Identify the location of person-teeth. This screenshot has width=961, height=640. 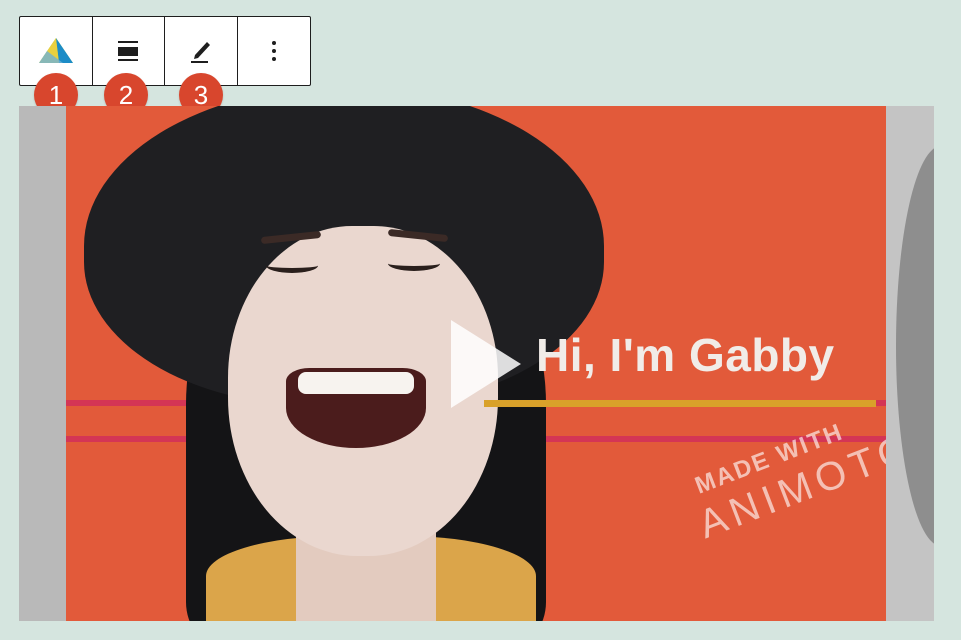
(356, 383).